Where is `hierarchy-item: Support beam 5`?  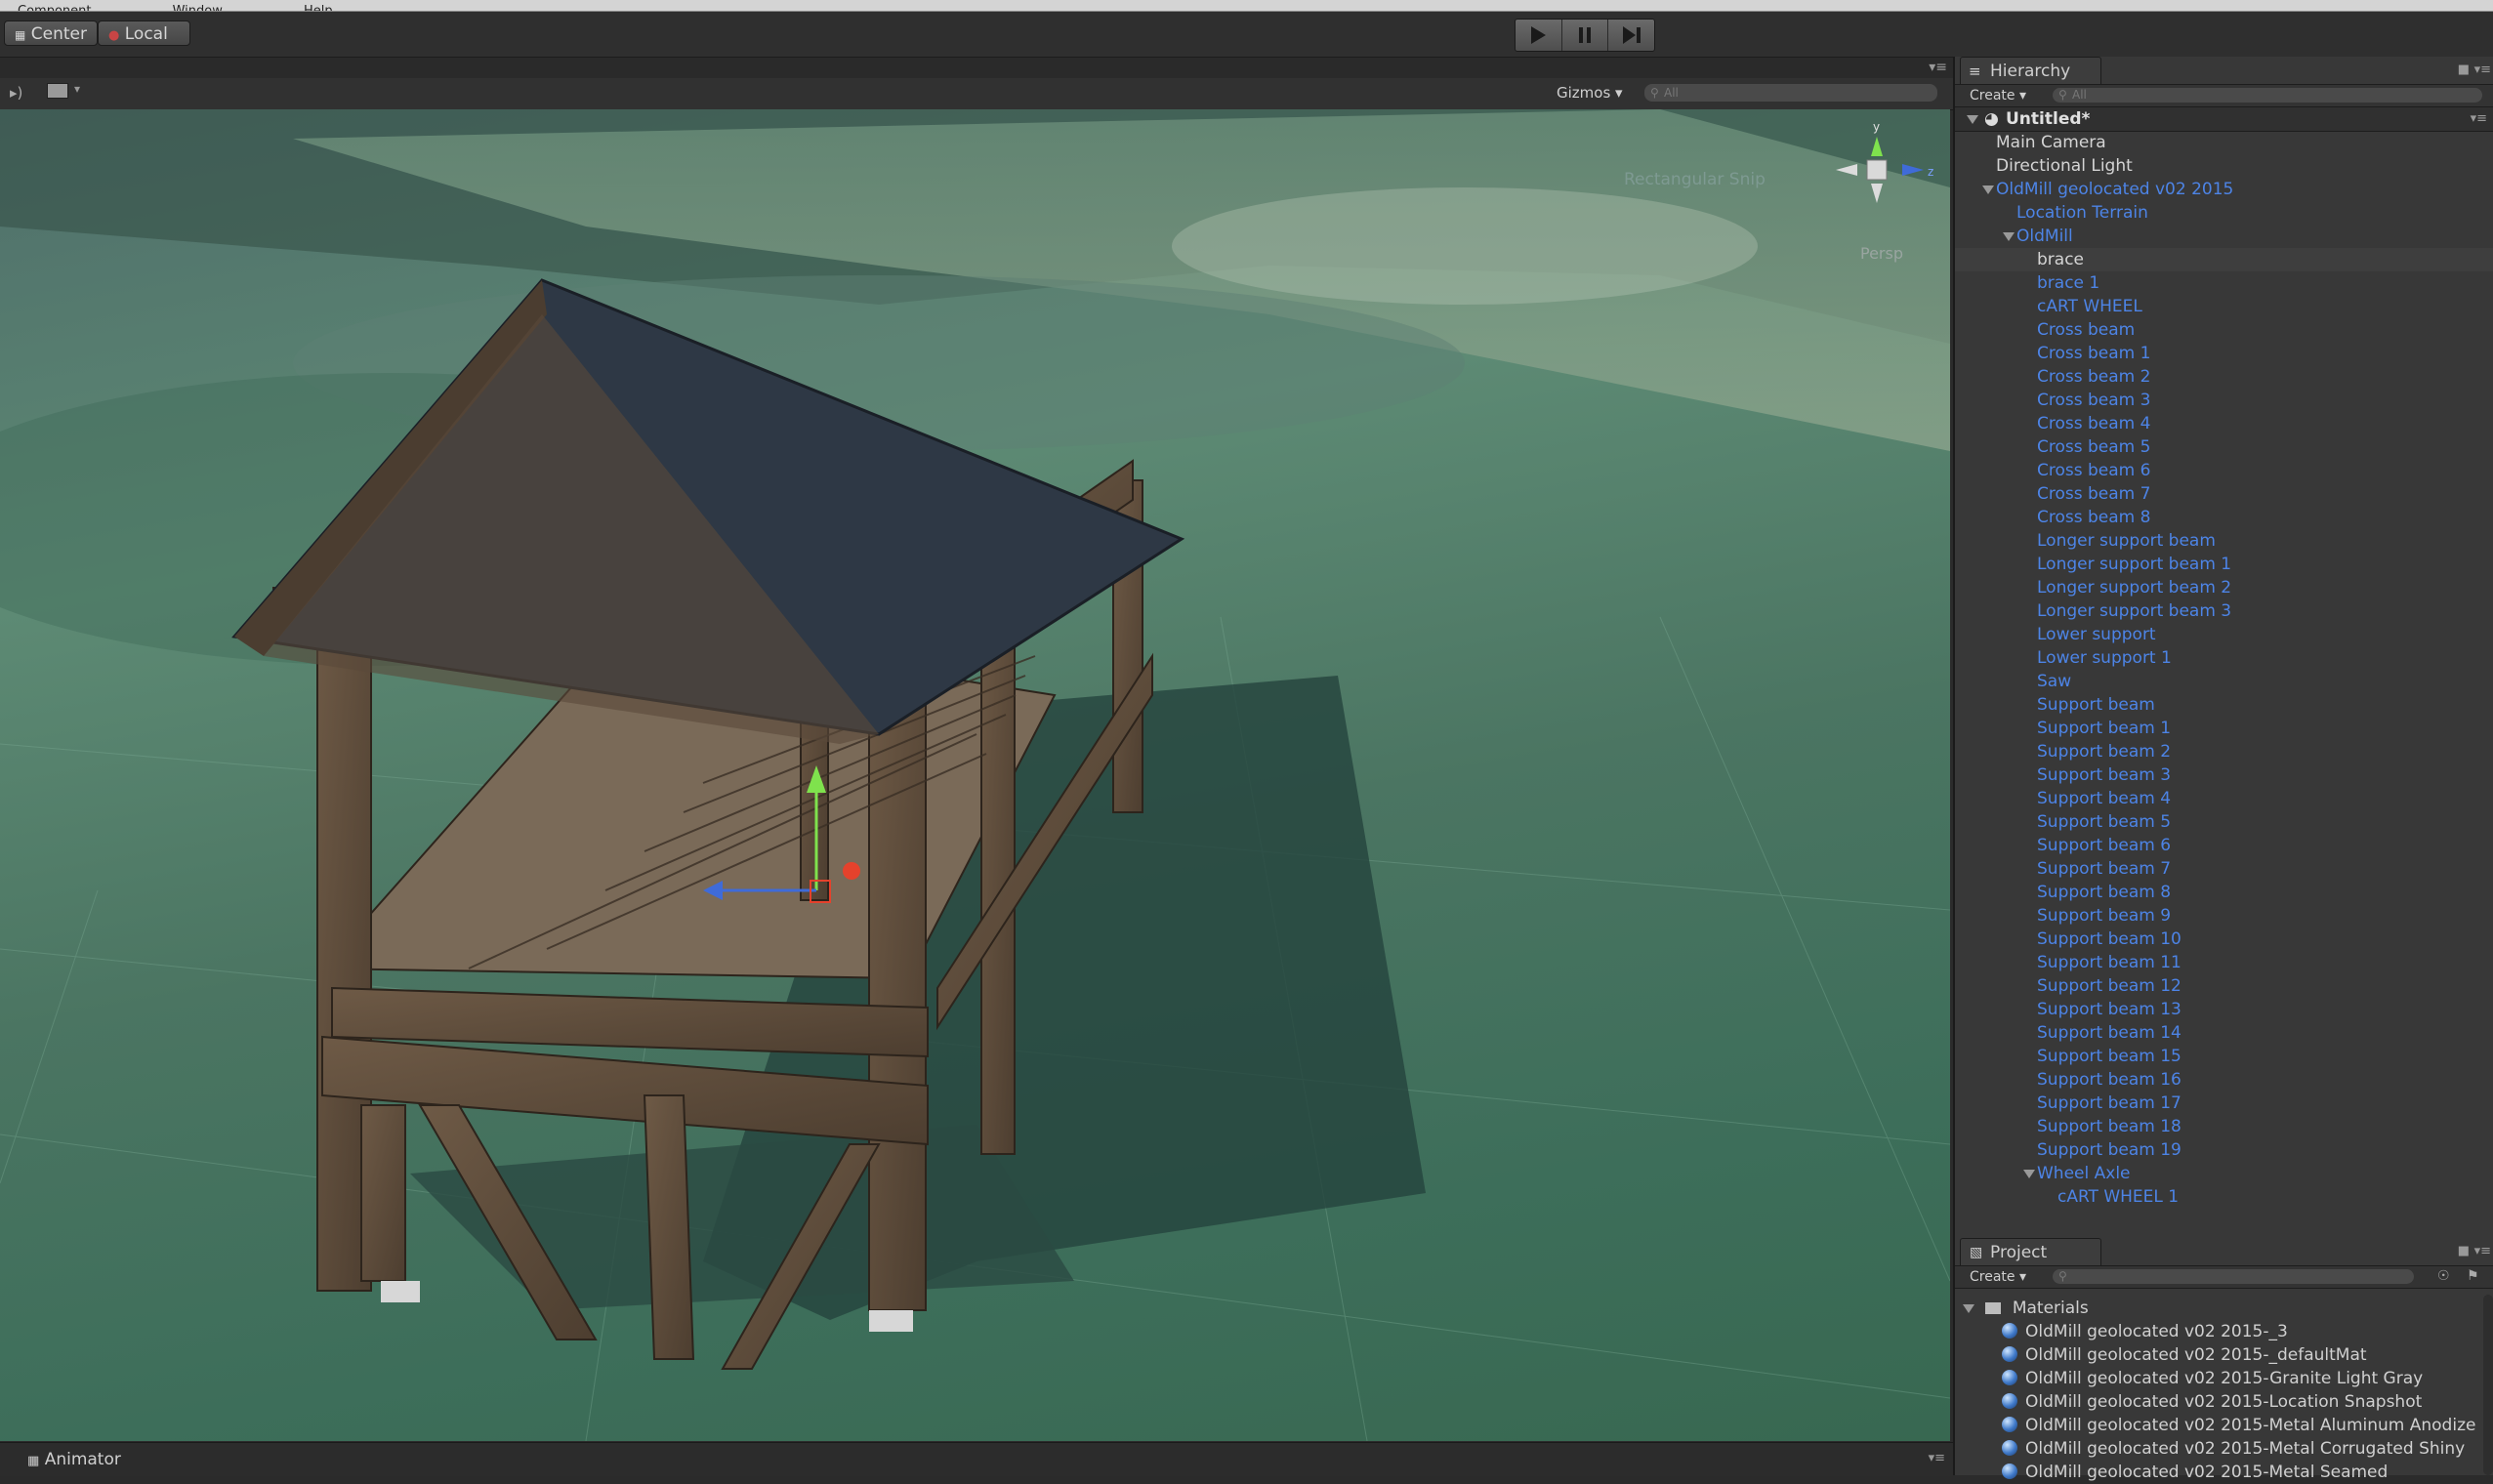 hierarchy-item: Support beam 5 is located at coordinates (2224, 822).